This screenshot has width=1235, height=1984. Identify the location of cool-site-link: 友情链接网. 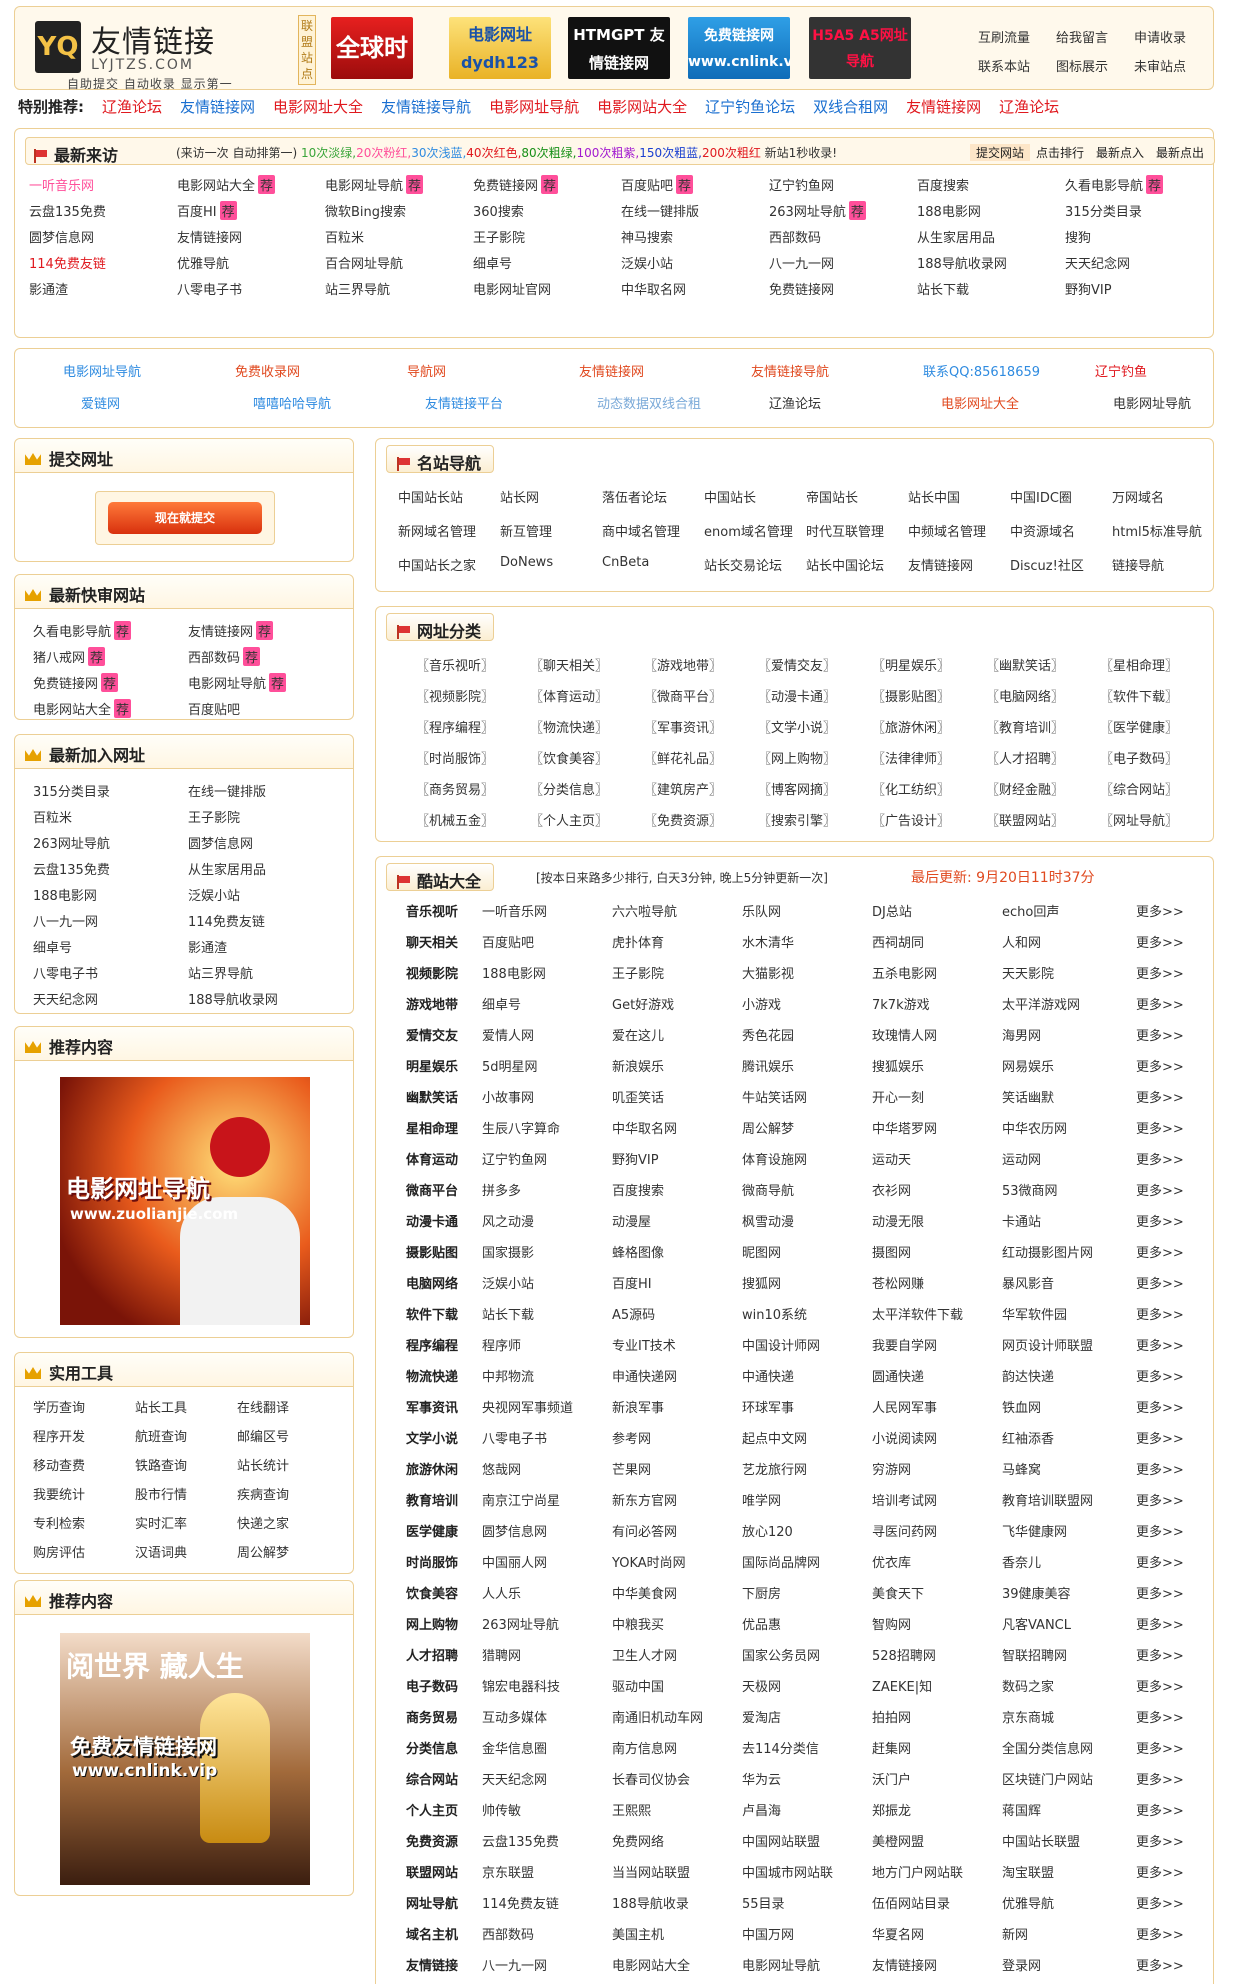
(904, 1964).